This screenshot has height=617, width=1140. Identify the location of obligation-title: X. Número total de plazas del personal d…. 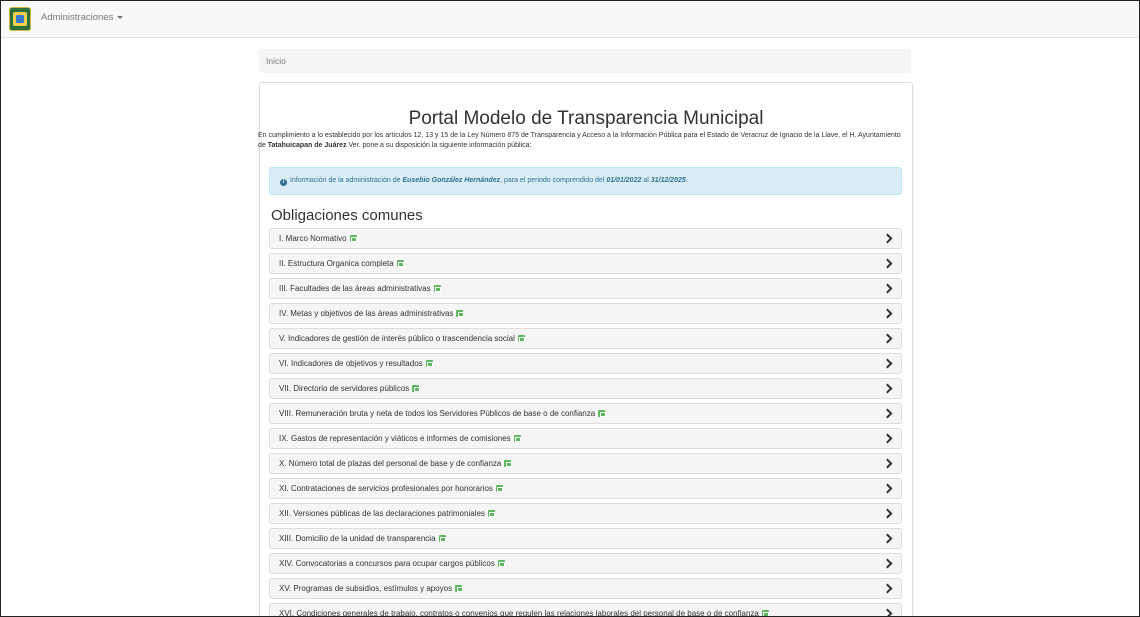
(390, 463).